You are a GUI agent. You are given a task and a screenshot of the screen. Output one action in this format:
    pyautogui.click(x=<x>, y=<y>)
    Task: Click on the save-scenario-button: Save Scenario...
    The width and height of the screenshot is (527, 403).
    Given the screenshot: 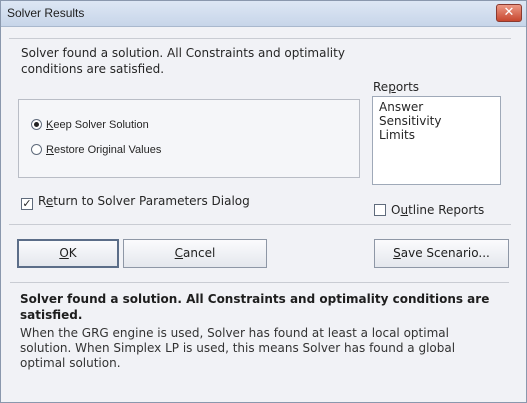 What is the action you would take?
    pyautogui.click(x=441, y=253)
    